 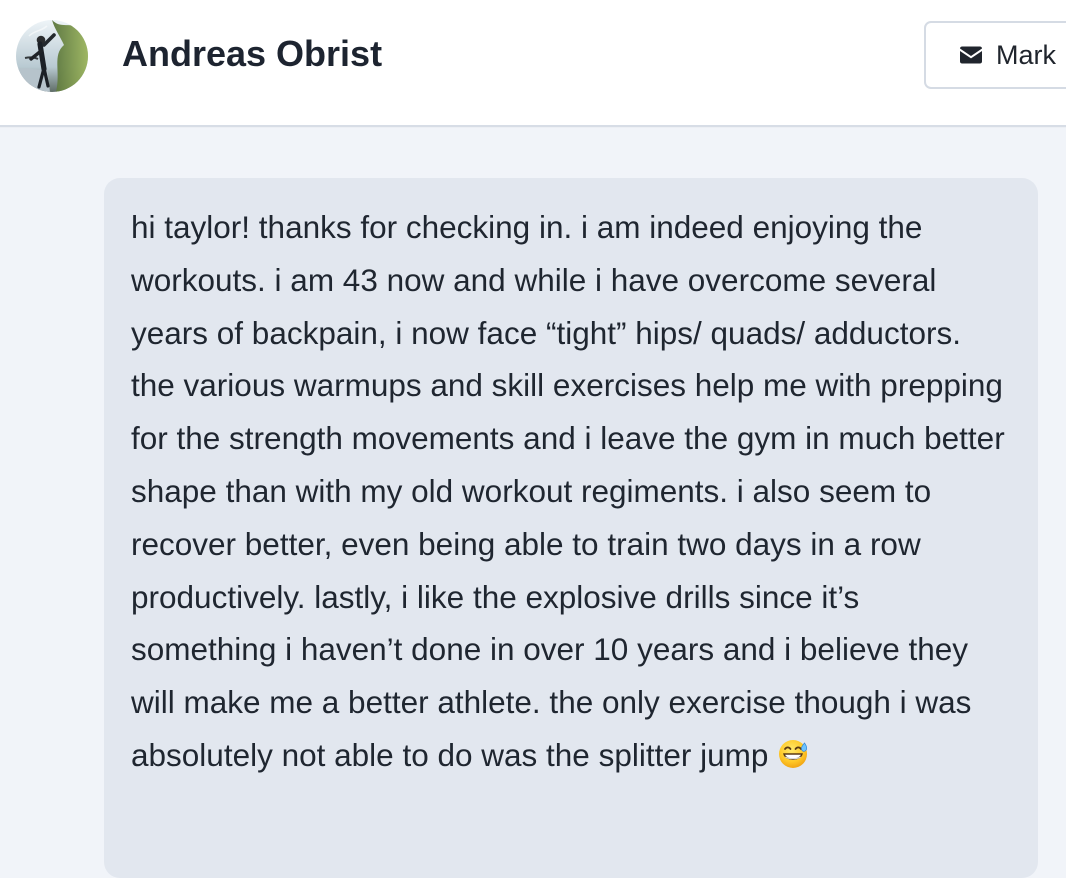 I want to click on avatar-photo, so click(x=52, y=56).